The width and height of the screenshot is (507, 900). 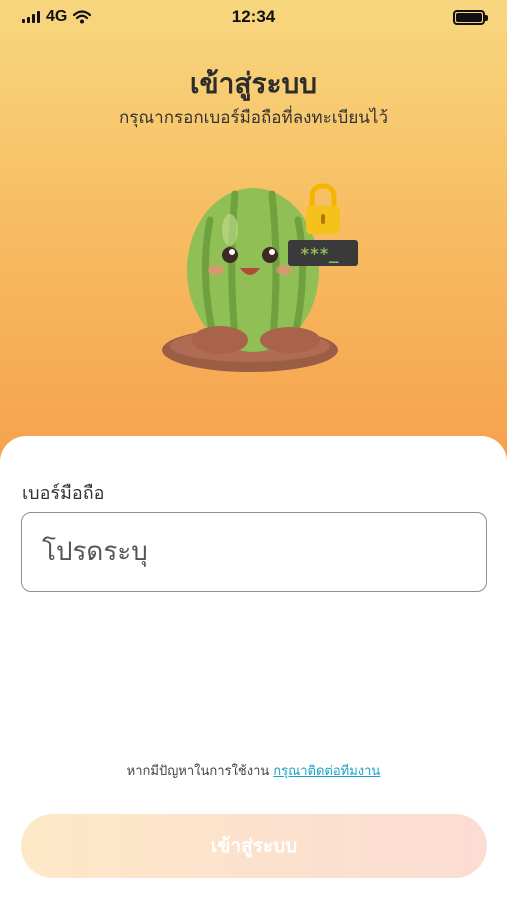 What do you see at coordinates (63, 493) in the screenshot?
I see `phone-label: เบอร์มือถือ` at bounding box center [63, 493].